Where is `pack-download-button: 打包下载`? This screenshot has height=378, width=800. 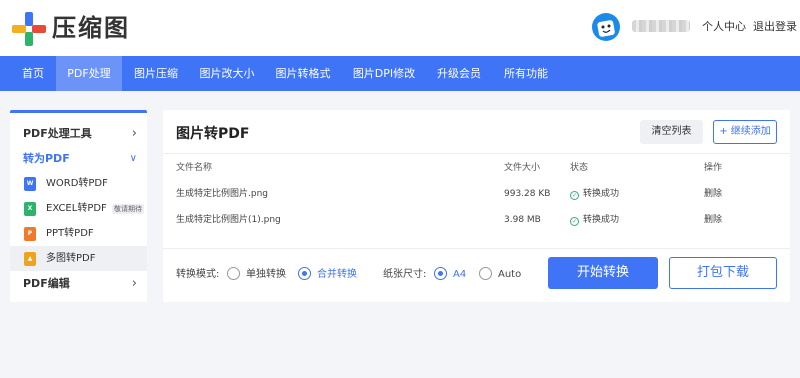
pack-download-button: 打包下载 is located at coordinates (723, 273).